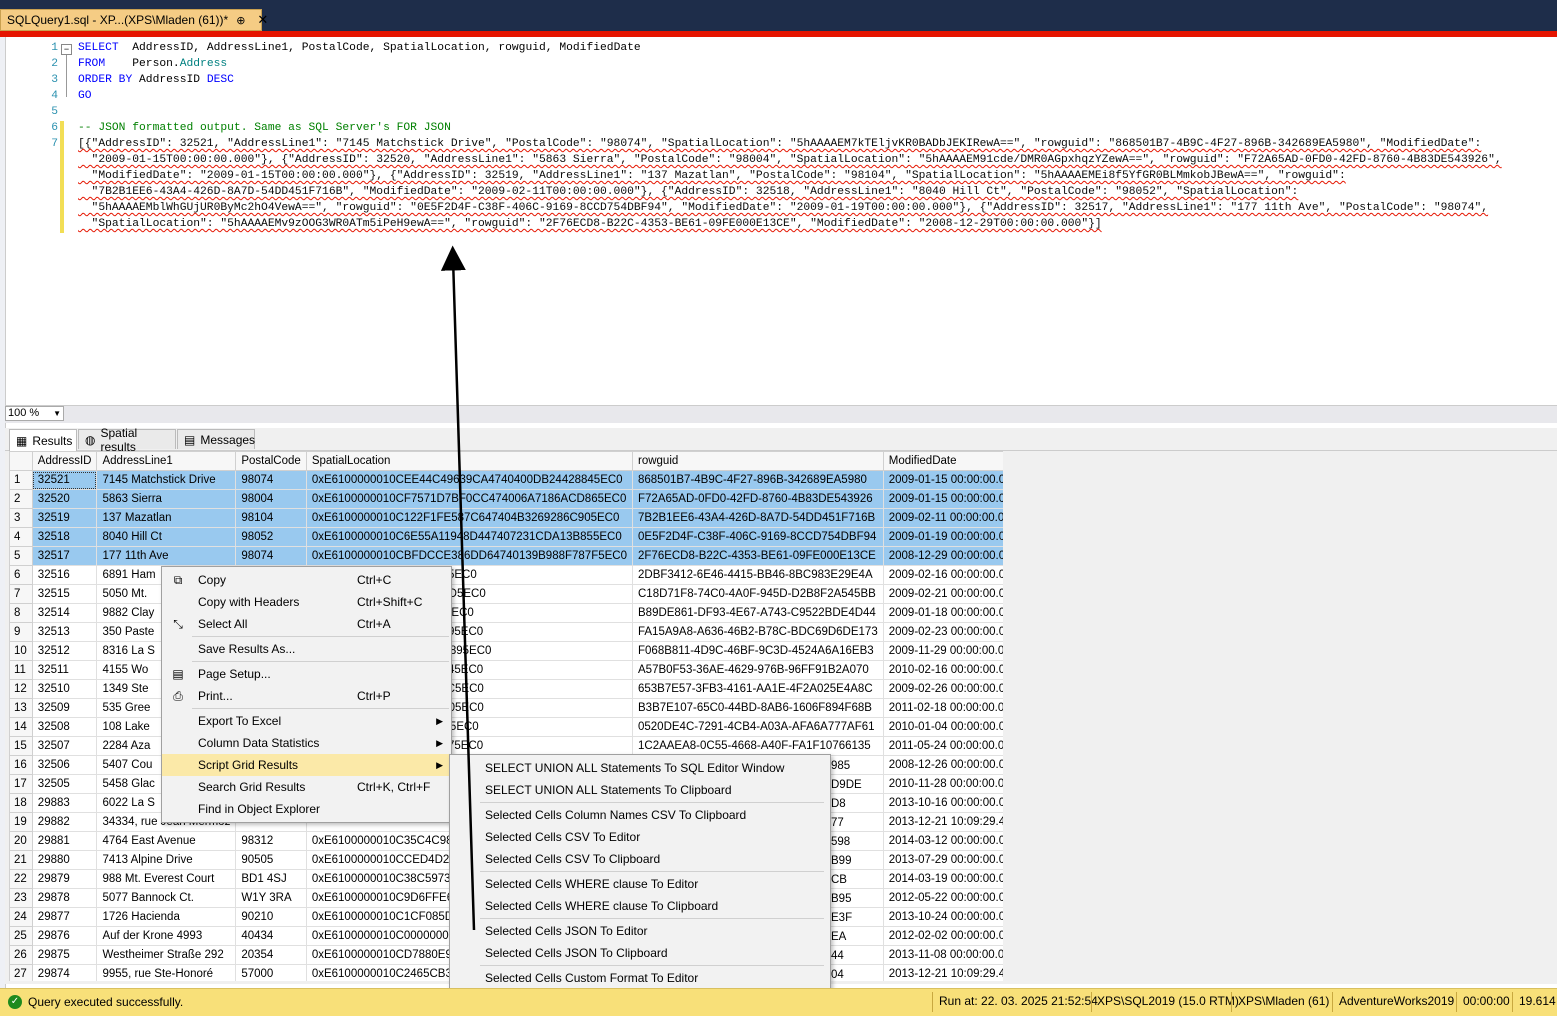 The height and width of the screenshot is (1016, 1557). What do you see at coordinates (469, 461) in the screenshot?
I see `column-header: SpatialLocation` at bounding box center [469, 461].